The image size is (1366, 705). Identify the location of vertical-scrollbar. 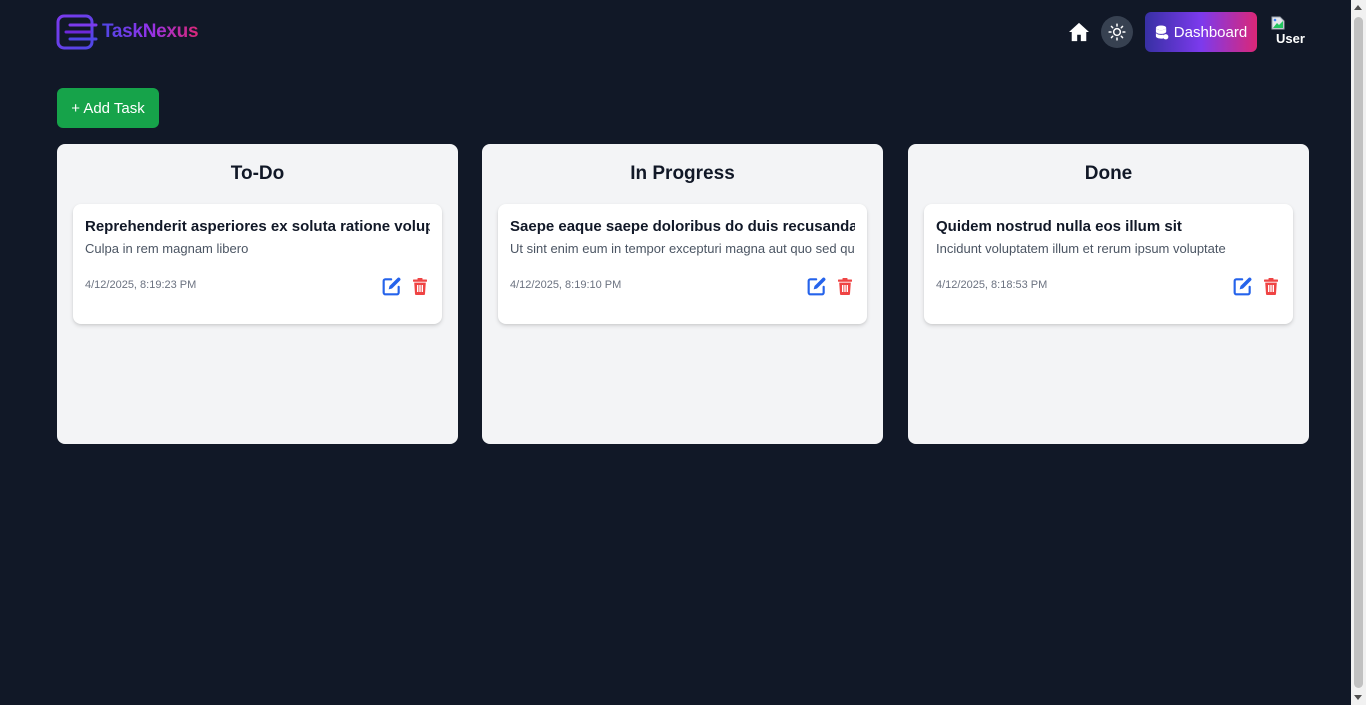
(1358, 352).